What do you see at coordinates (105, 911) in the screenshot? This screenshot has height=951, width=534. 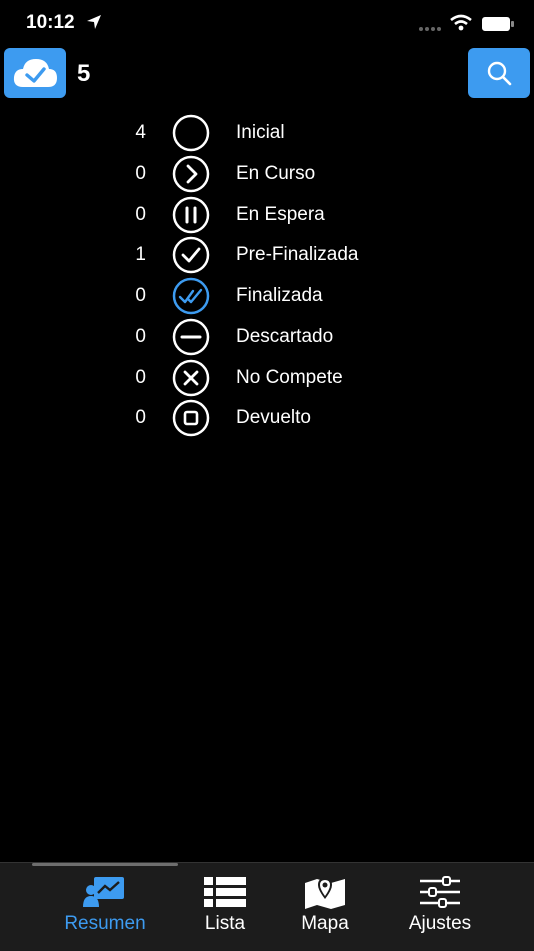 I see `tab-resumen: Resumen` at bounding box center [105, 911].